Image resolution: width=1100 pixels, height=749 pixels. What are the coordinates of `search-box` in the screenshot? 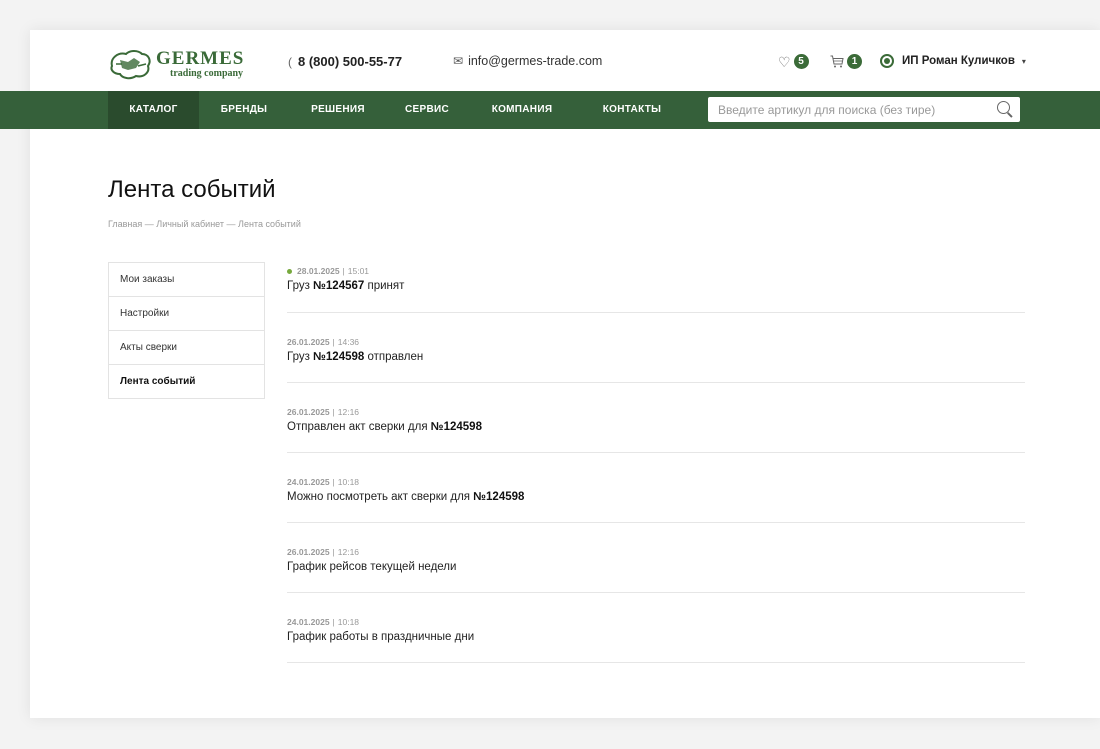 It's located at (864, 109).